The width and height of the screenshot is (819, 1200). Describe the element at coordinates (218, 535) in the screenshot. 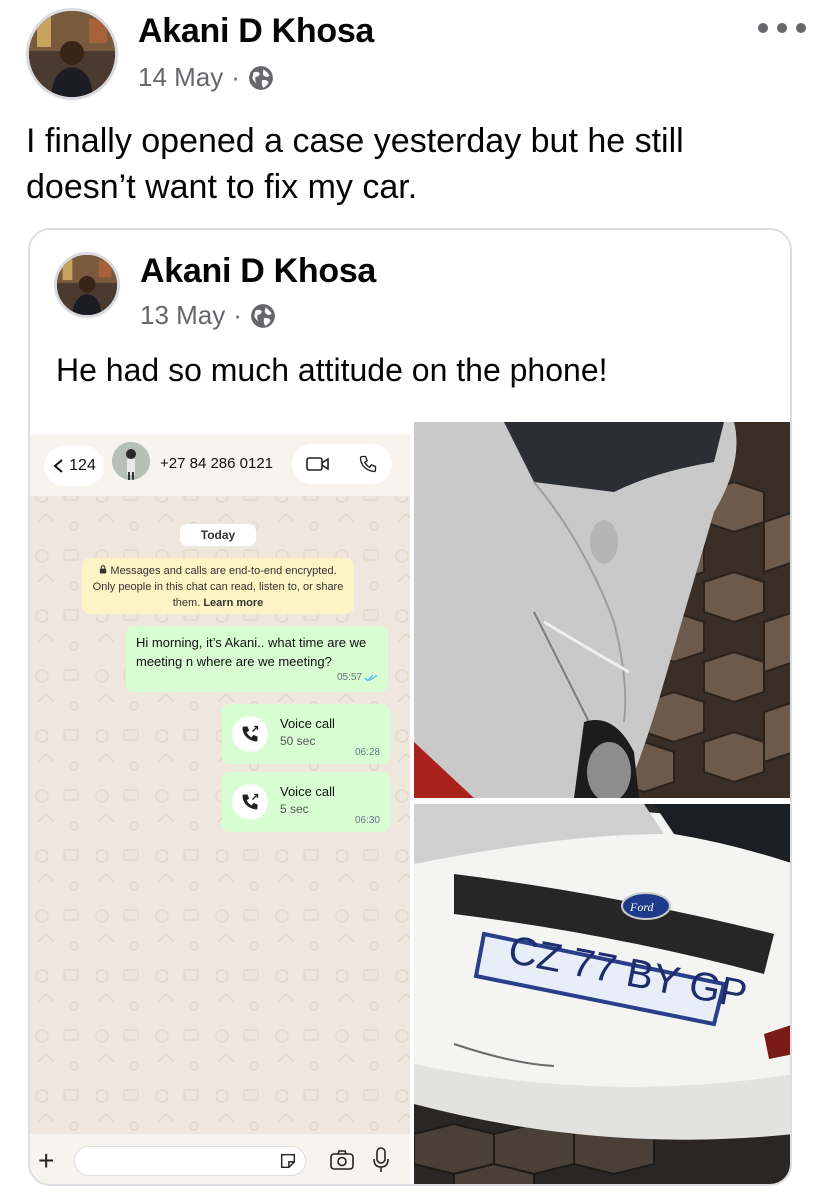

I see `date-divider: Today` at that location.